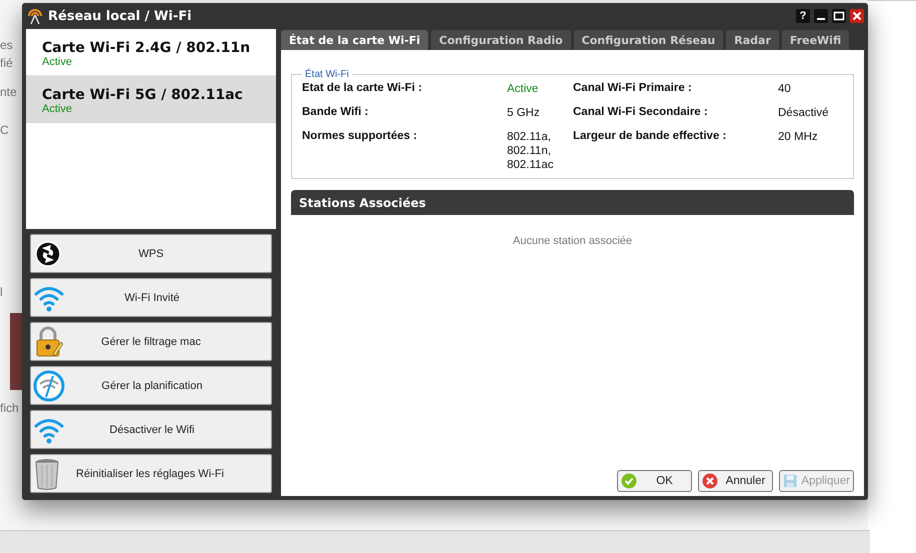 This screenshot has height=553, width=916. I want to click on empty-message: Aucune station associée, so click(573, 241).